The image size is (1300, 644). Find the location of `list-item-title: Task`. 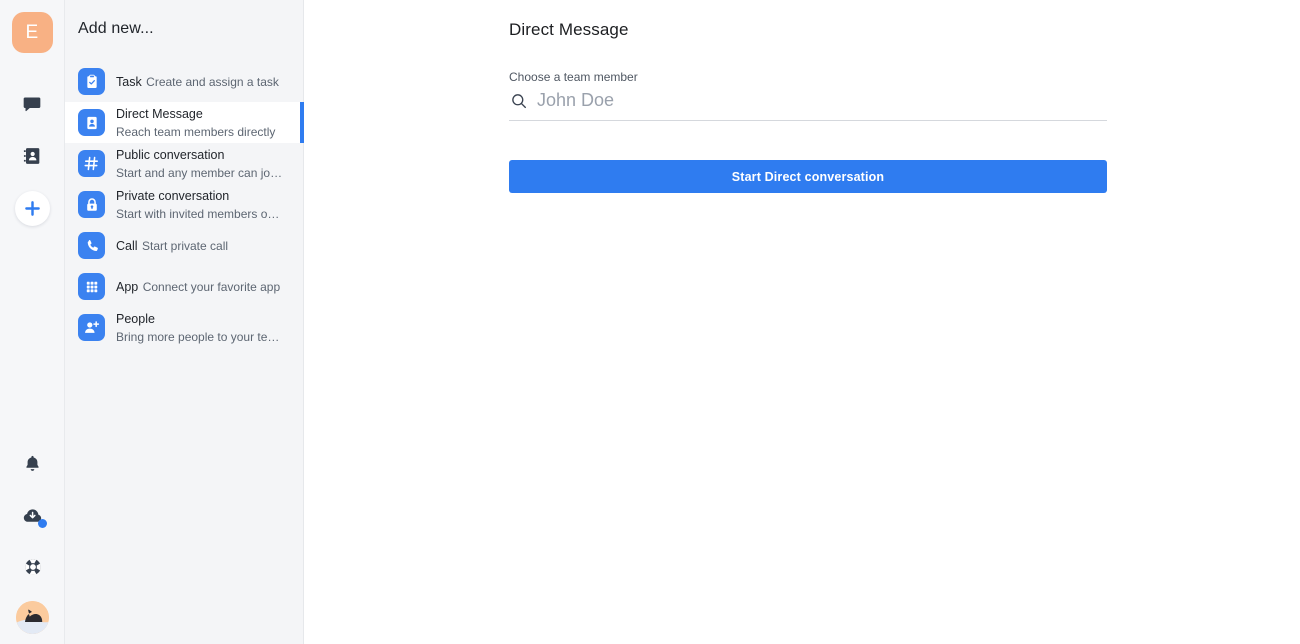

list-item-title: Task is located at coordinates (129, 81).